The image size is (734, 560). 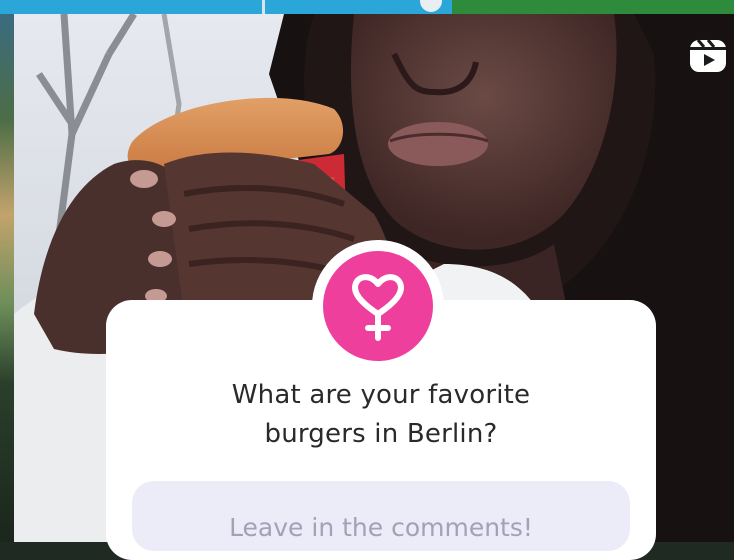 I want to click on question-line-2: burgers in Berlin?, so click(x=381, y=434).